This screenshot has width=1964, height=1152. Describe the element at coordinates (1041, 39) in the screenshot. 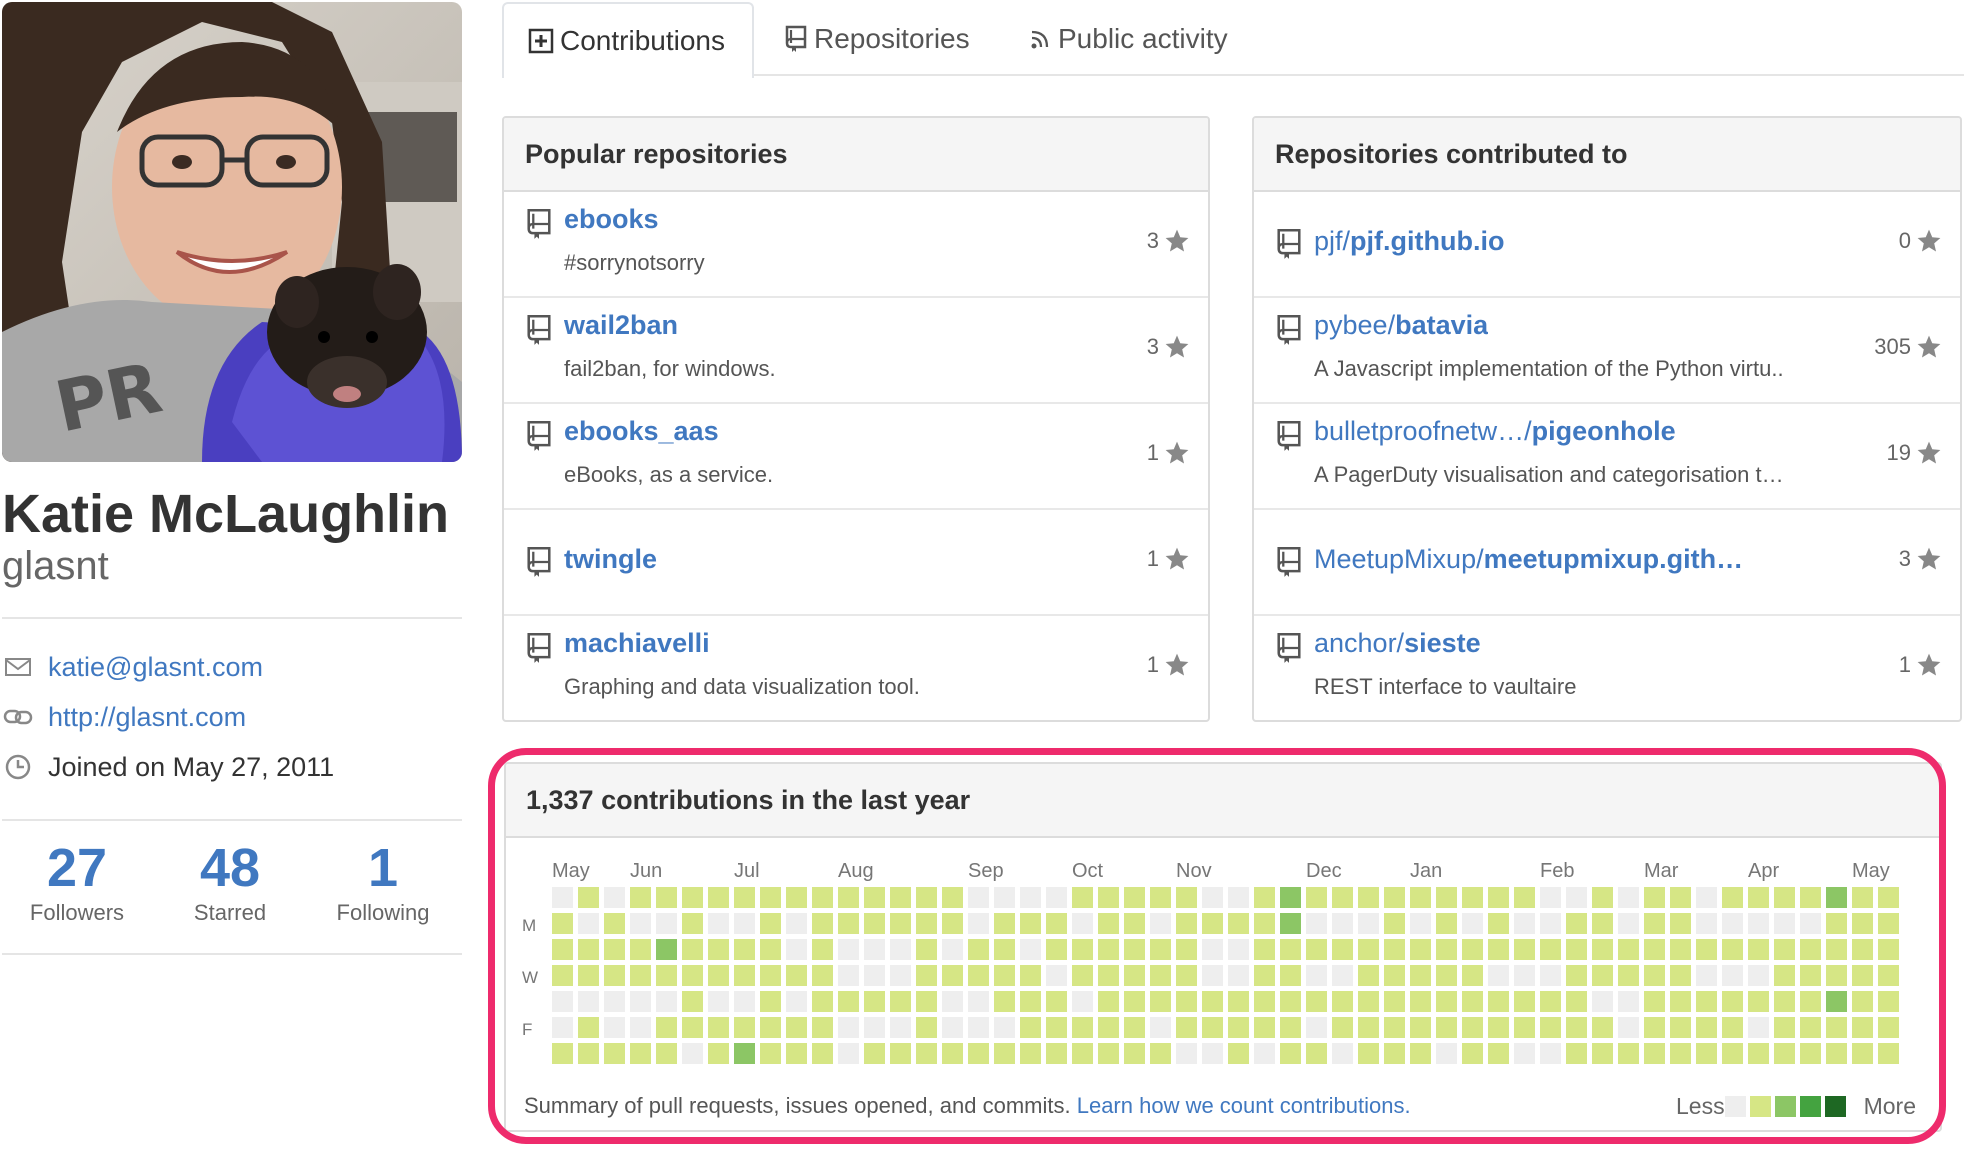

I see `rss-icon` at that location.